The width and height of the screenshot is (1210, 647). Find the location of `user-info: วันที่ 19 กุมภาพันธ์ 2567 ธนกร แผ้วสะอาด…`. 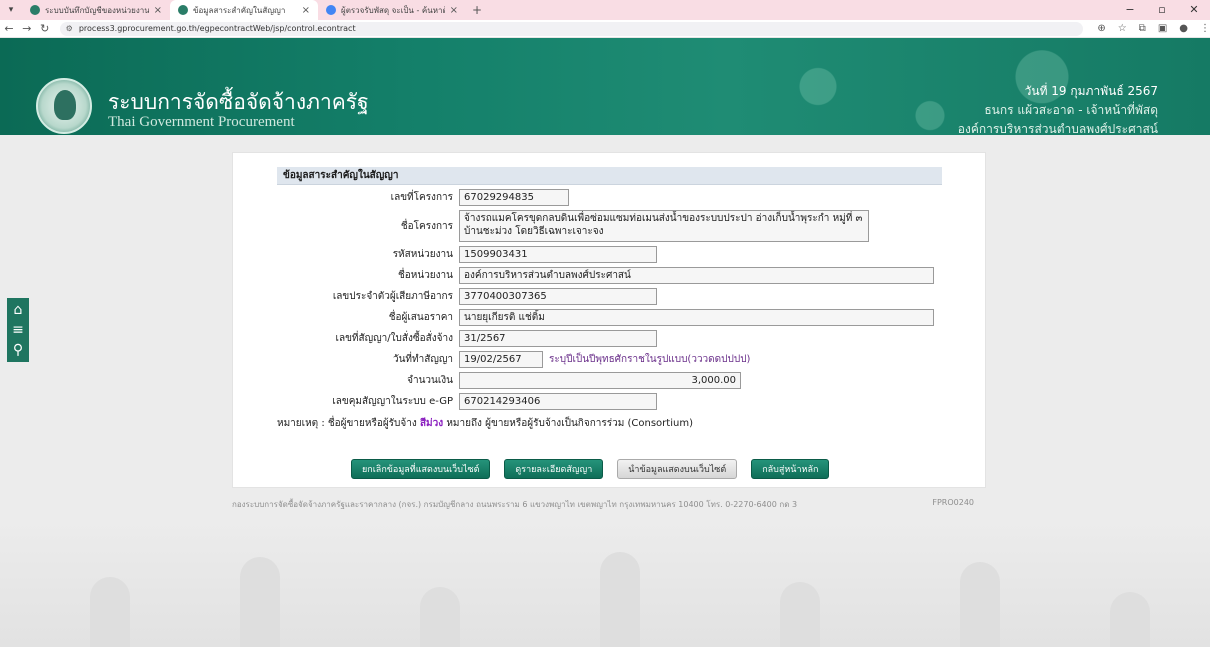

user-info: วันที่ 19 กุมภาพันธ์ 2567 ธนกร แผ้วสะอาด… is located at coordinates (1058, 108).